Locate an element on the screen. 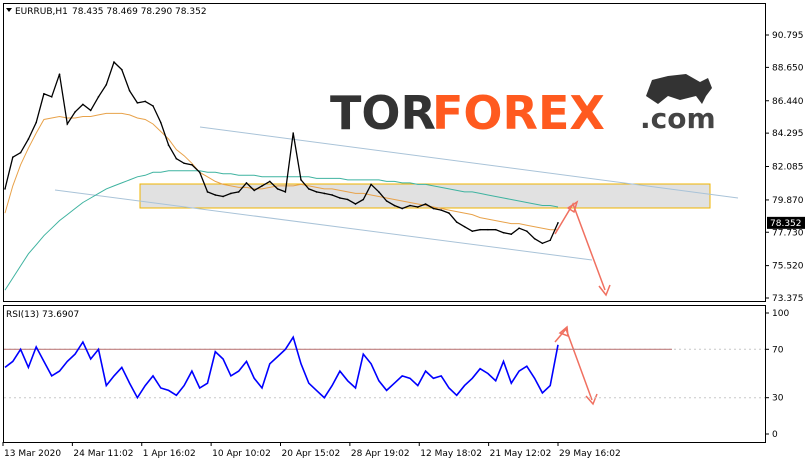 Image resolution: width=808 pixels, height=463 pixels. time-axis-label: 12 May 18:02 is located at coordinates (451, 454).